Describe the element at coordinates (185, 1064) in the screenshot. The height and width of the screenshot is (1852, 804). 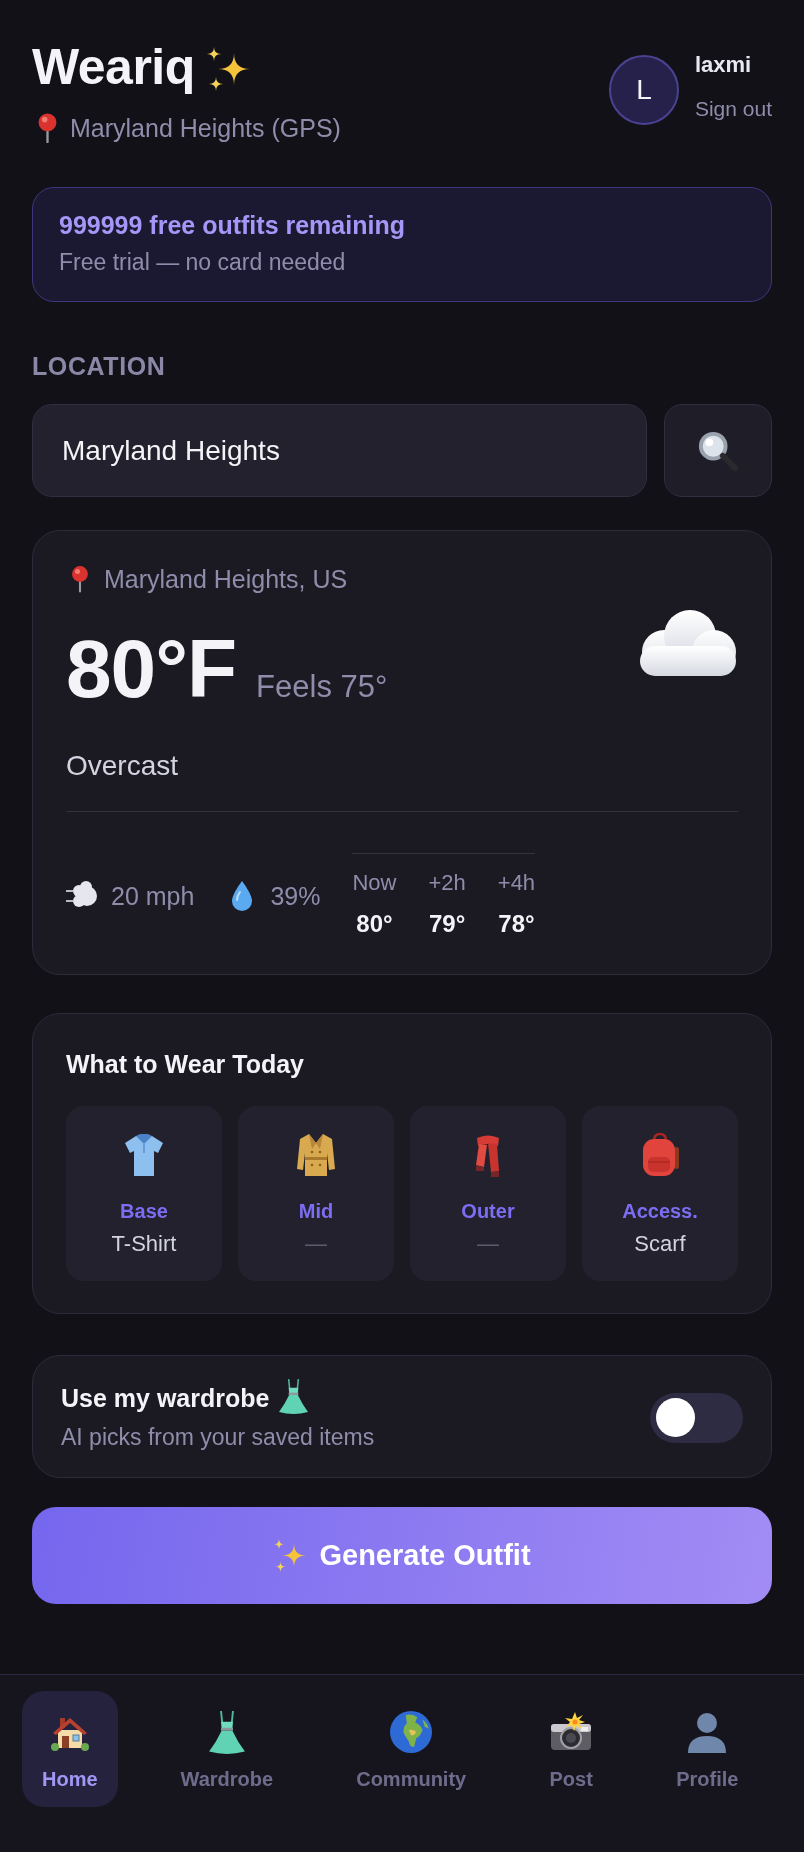
I see `outfit-title: What to Wear Today` at that location.